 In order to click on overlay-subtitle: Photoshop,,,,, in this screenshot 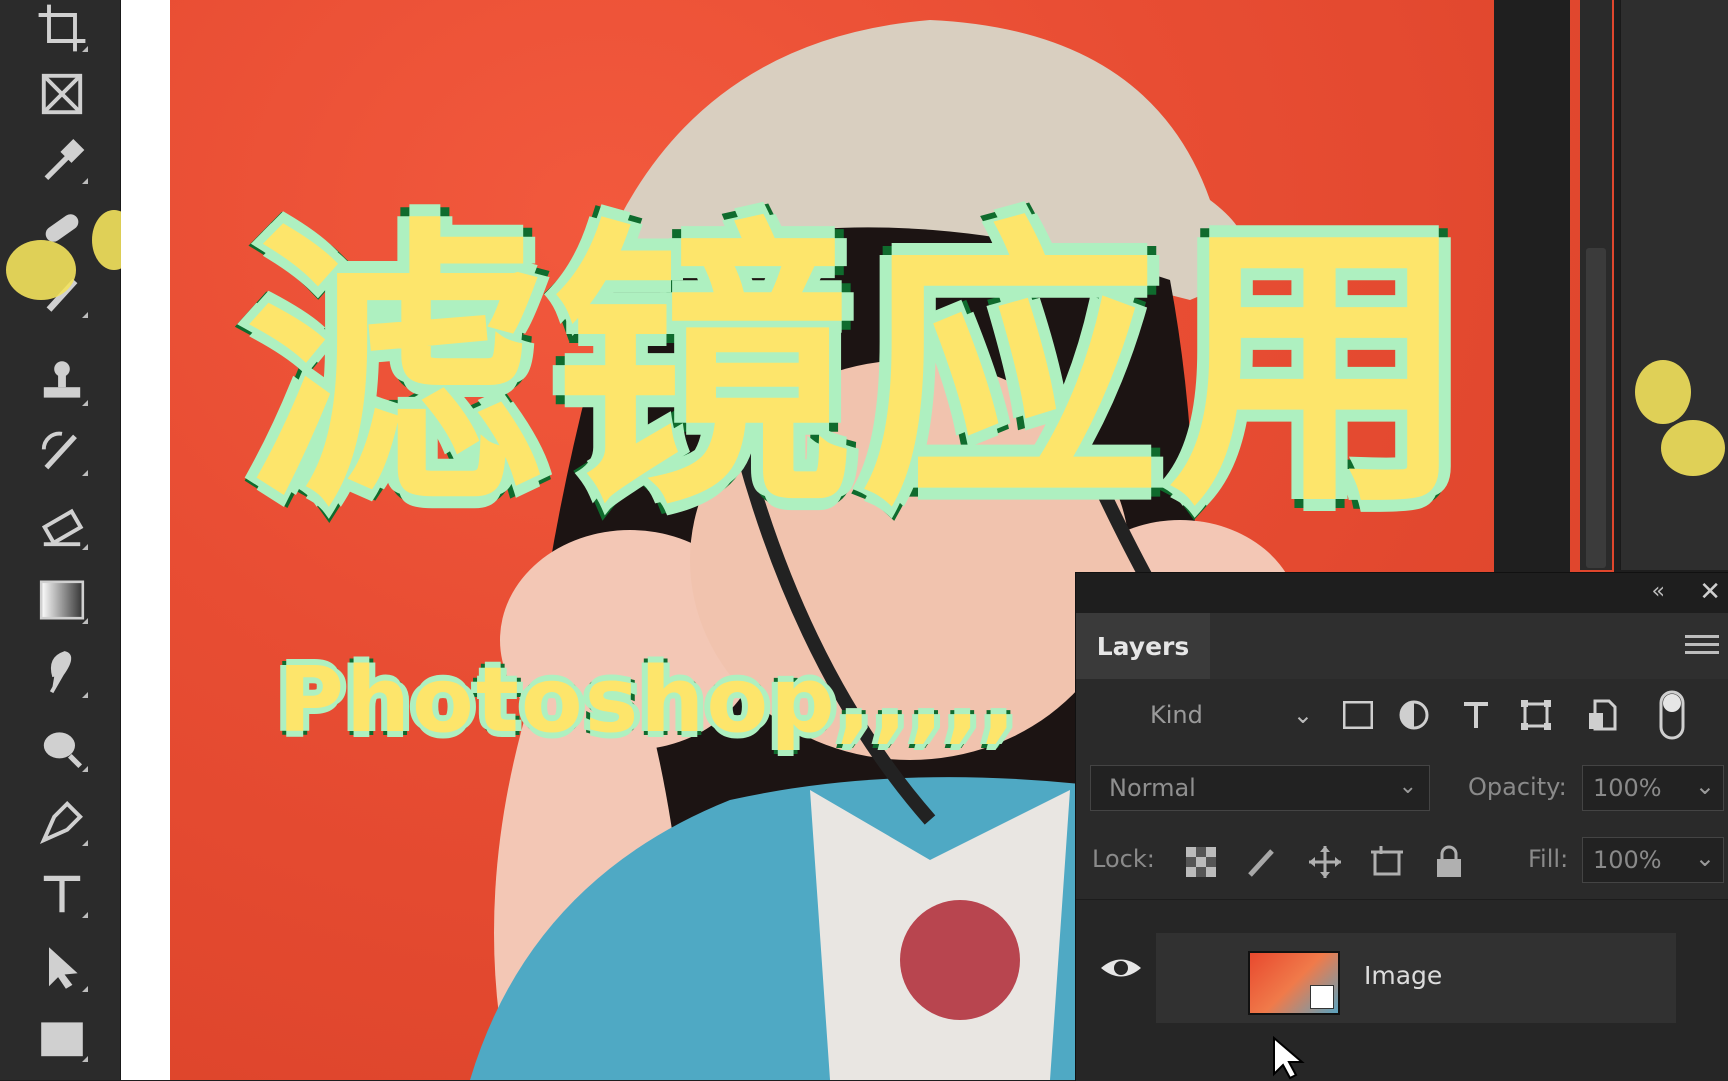, I will do `click(647, 700)`.